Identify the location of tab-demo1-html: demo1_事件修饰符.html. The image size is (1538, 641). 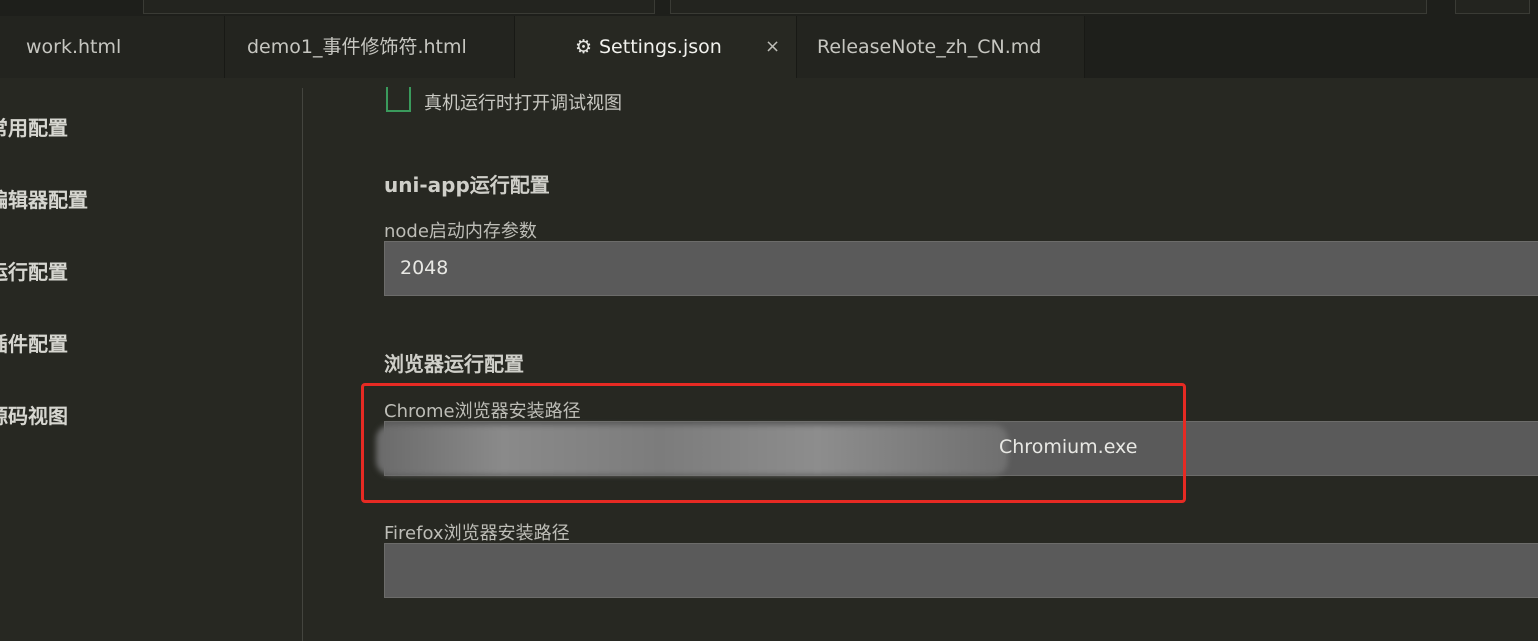
(370, 47).